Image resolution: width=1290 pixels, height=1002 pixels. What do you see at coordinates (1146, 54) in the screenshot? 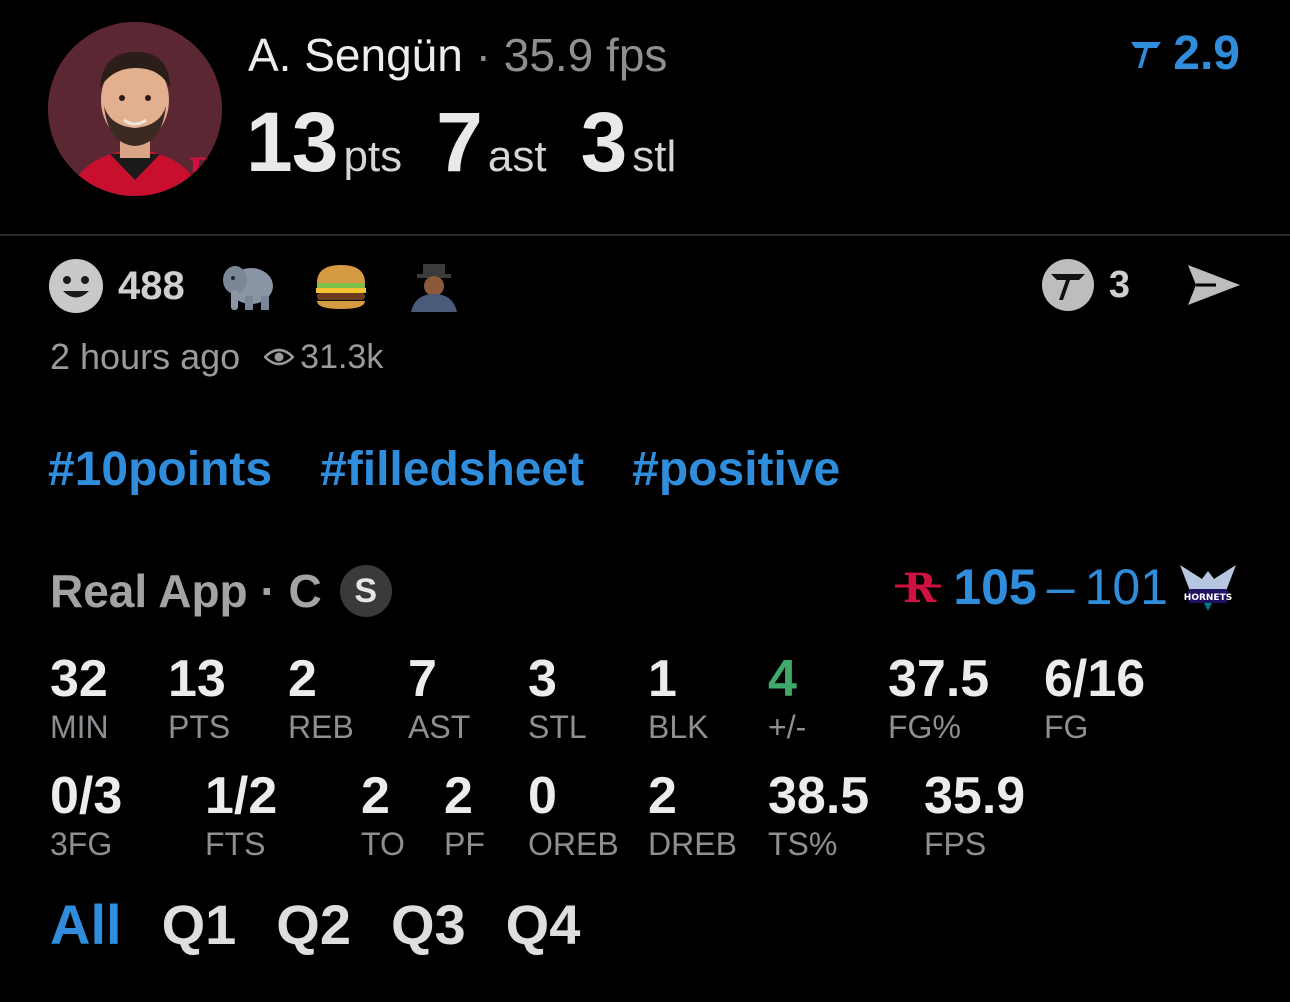
I see `real-app-logo-icon` at bounding box center [1146, 54].